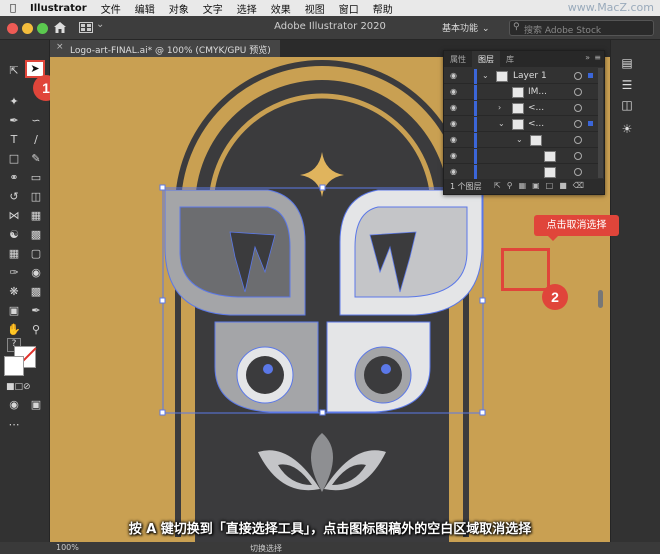 The height and width of the screenshot is (554, 660). Describe the element at coordinates (627, 105) in the screenshot. I see `libraries-panel-icon: ◫` at that location.